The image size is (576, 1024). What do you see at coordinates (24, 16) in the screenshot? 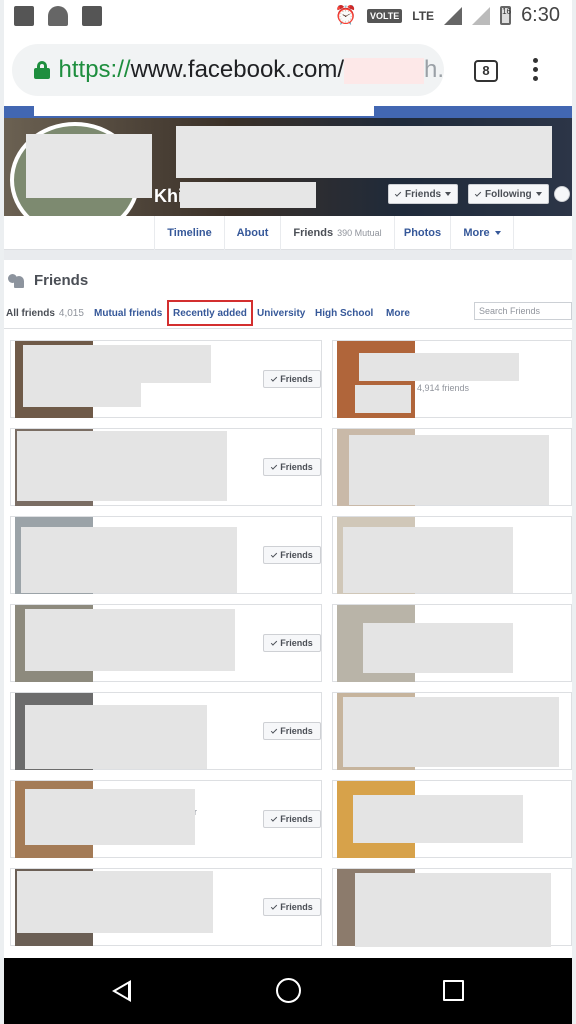
I see `photo-icon` at bounding box center [24, 16].